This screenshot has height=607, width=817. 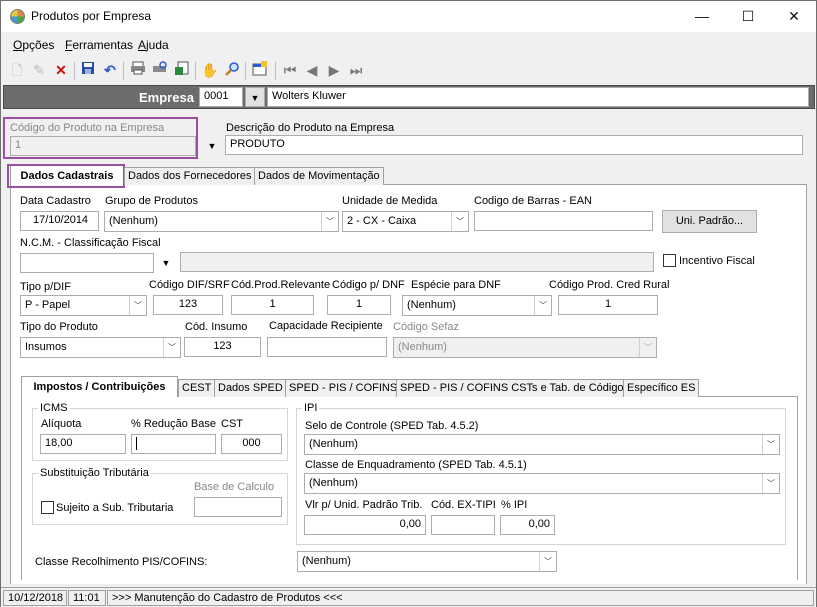 What do you see at coordinates (232, 70) in the screenshot?
I see `search-icon` at bounding box center [232, 70].